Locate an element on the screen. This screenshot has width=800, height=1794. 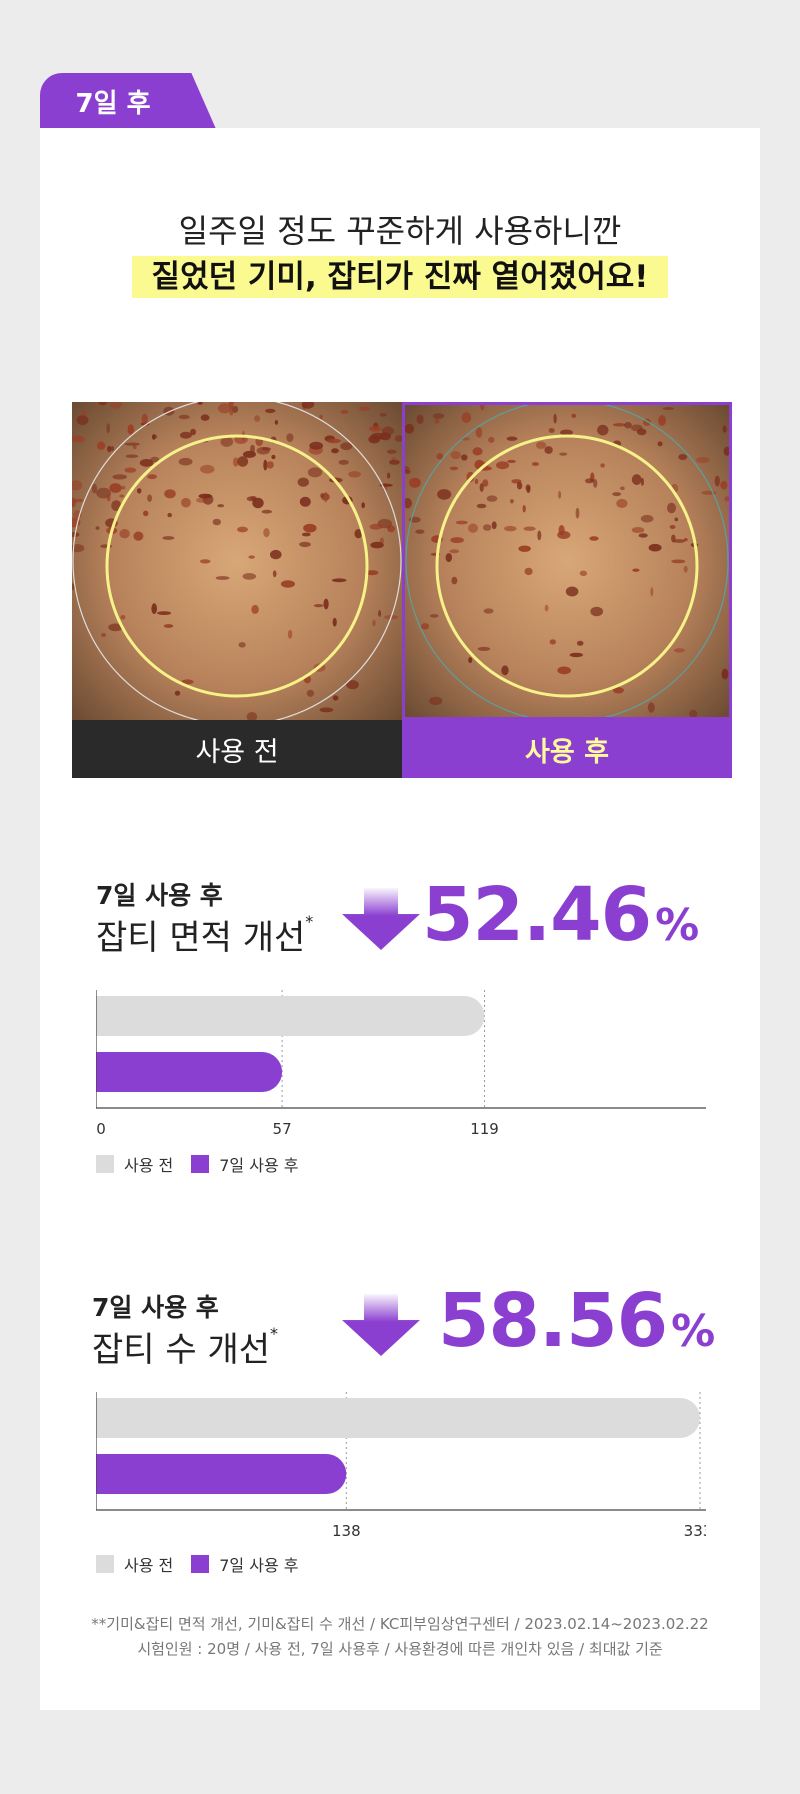
skin-spots-before is located at coordinates (237, 561).